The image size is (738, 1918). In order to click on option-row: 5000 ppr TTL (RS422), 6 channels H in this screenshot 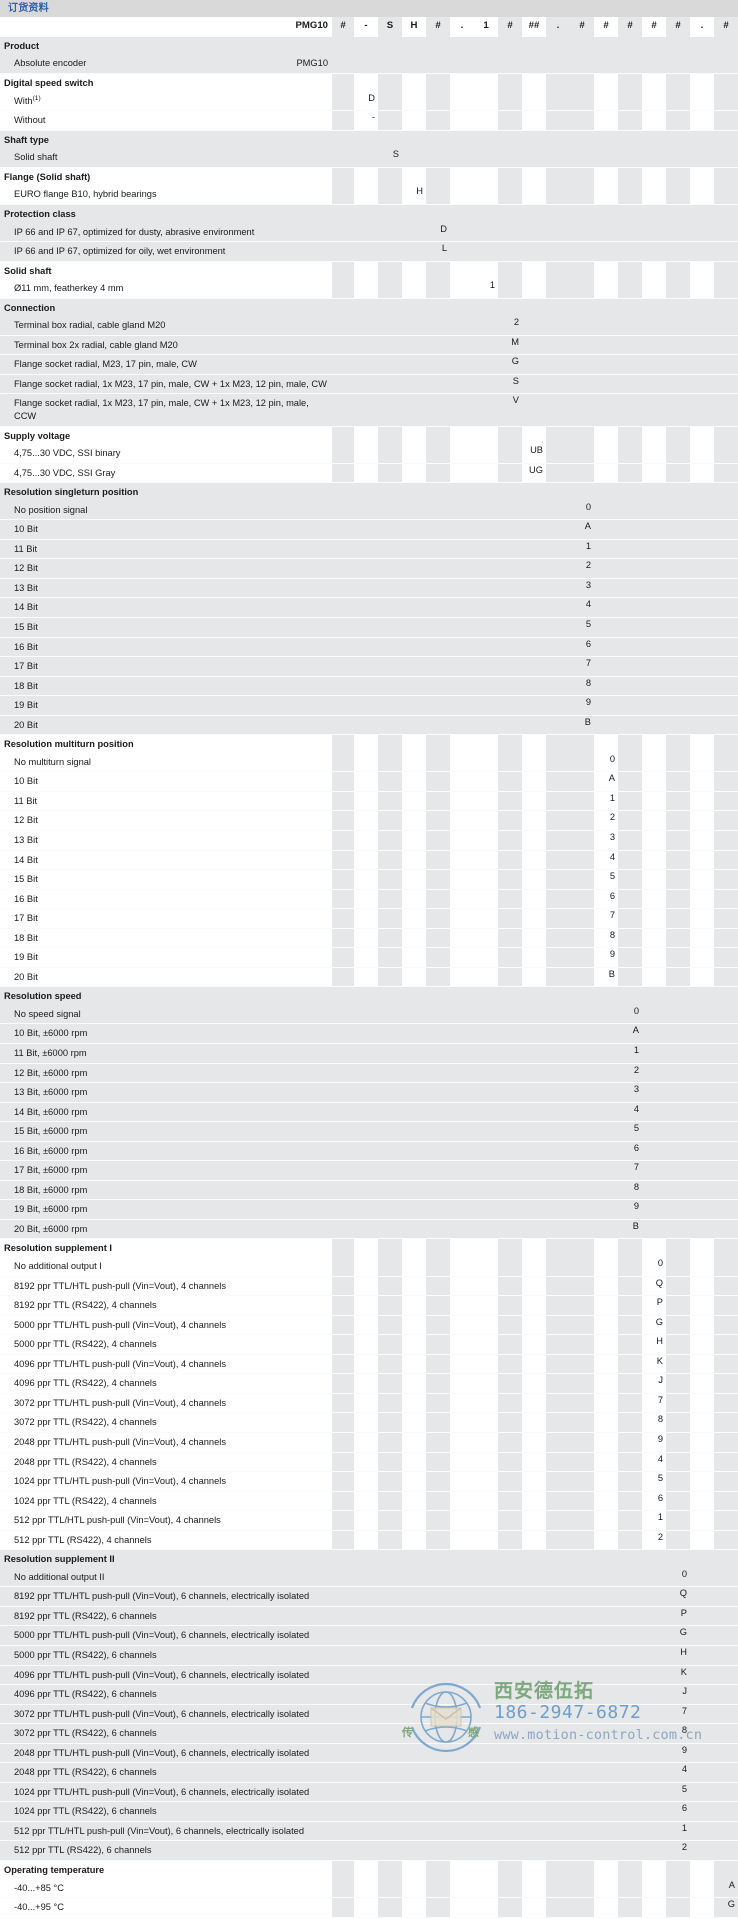, I will do `click(369, 1655)`.